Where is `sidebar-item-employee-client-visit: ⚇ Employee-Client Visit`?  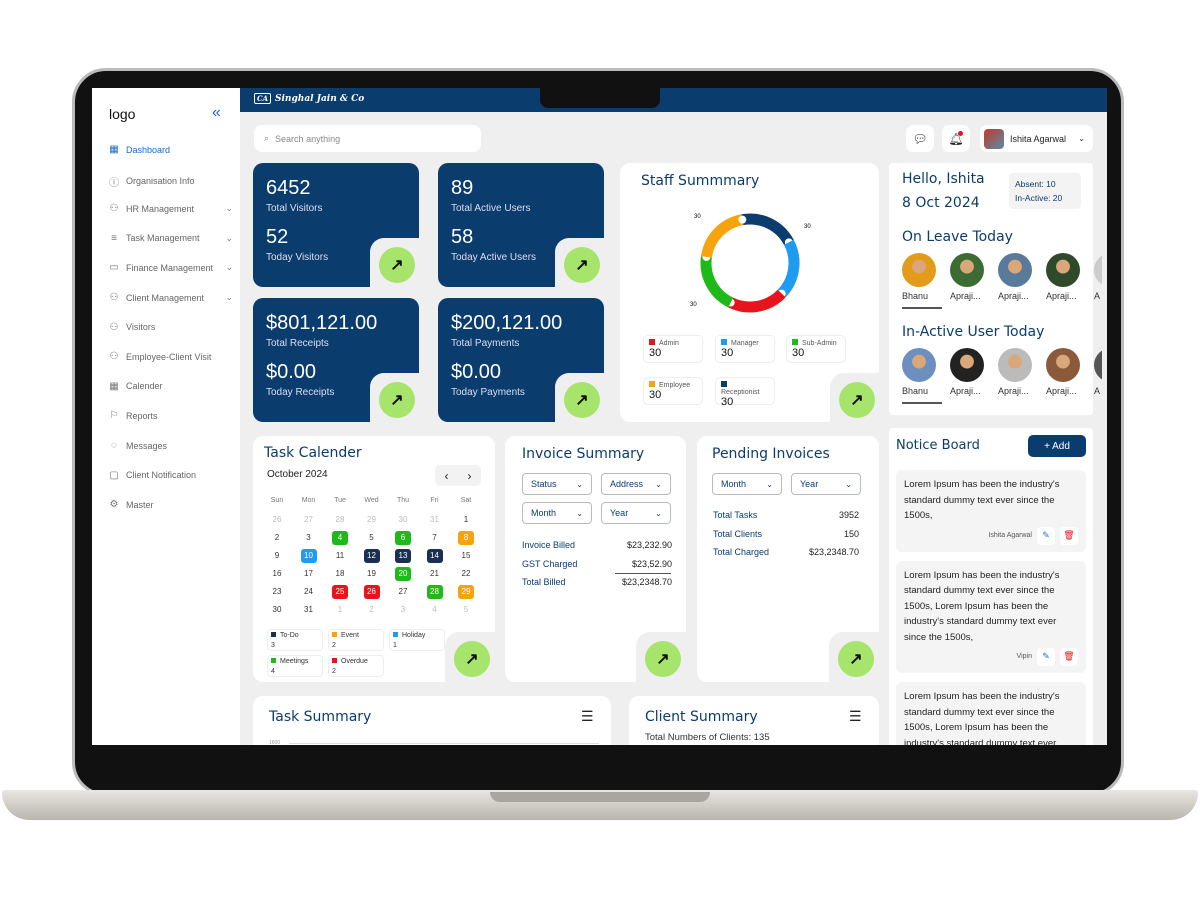 sidebar-item-employee-client-visit: ⚇ Employee-Client Visit is located at coordinates (170, 356).